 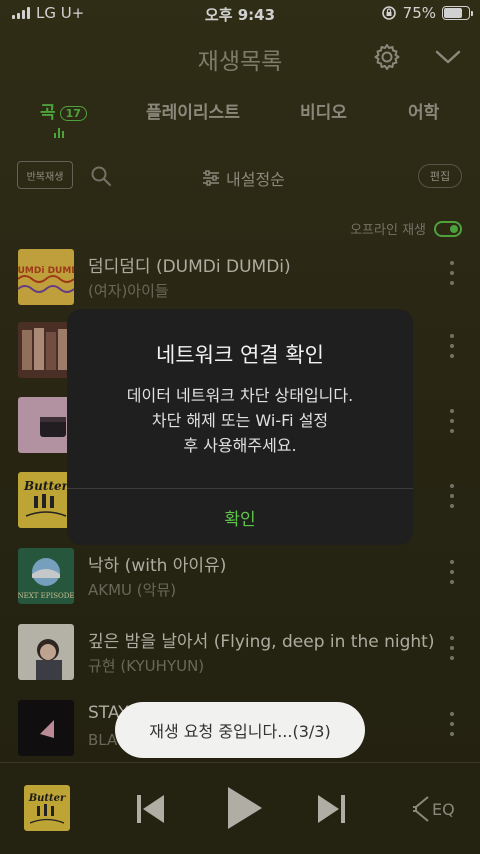 I want to click on dialog-title: 네트워크 연결 확인, so click(x=240, y=355).